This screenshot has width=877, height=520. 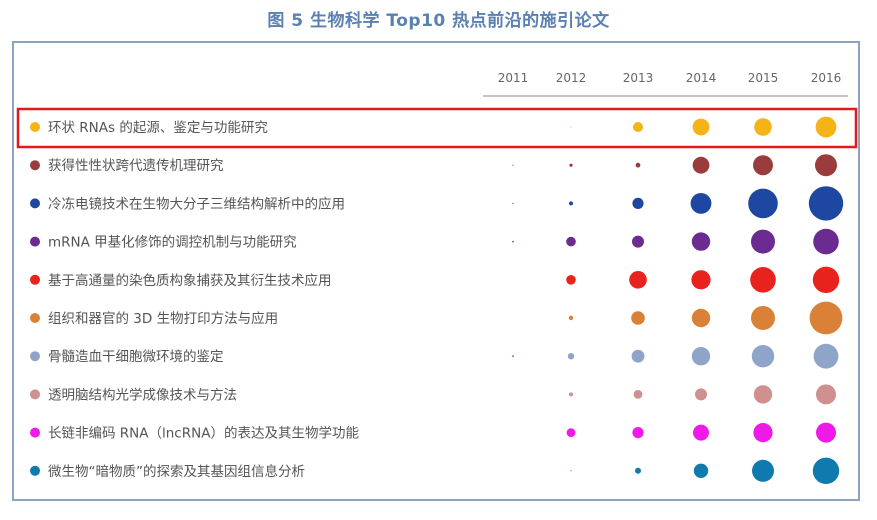 I want to click on x-tick-label: 2015, so click(x=763, y=78).